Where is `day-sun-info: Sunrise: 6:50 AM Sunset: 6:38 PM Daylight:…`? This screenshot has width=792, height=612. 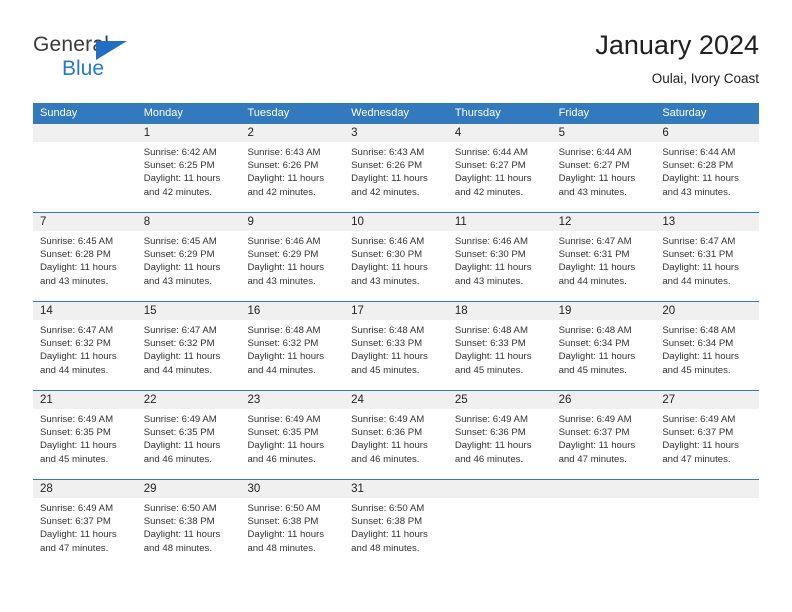 day-sun-info: Sunrise: 6:50 AM Sunset: 6:38 PM Daylight:… is located at coordinates (292, 526).